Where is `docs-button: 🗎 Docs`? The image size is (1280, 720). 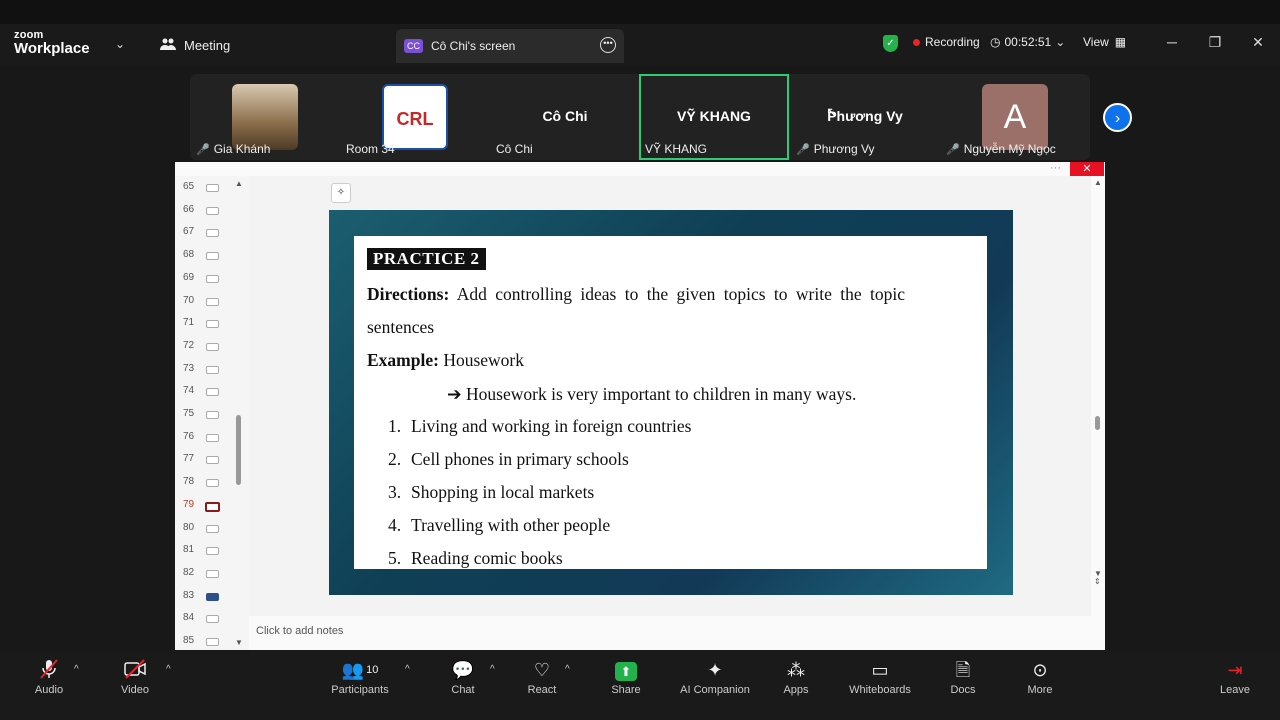
docs-button: 🗎 Docs is located at coordinates (963, 677).